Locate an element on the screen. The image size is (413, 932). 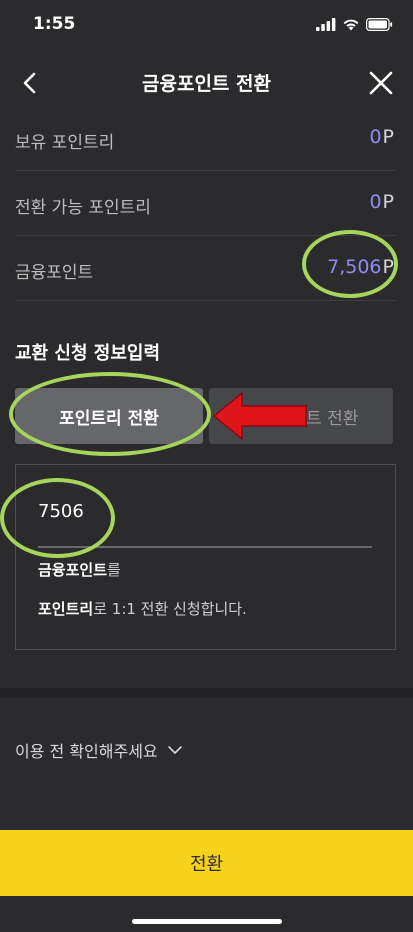
convert-button: 전환 is located at coordinates (206, 863).